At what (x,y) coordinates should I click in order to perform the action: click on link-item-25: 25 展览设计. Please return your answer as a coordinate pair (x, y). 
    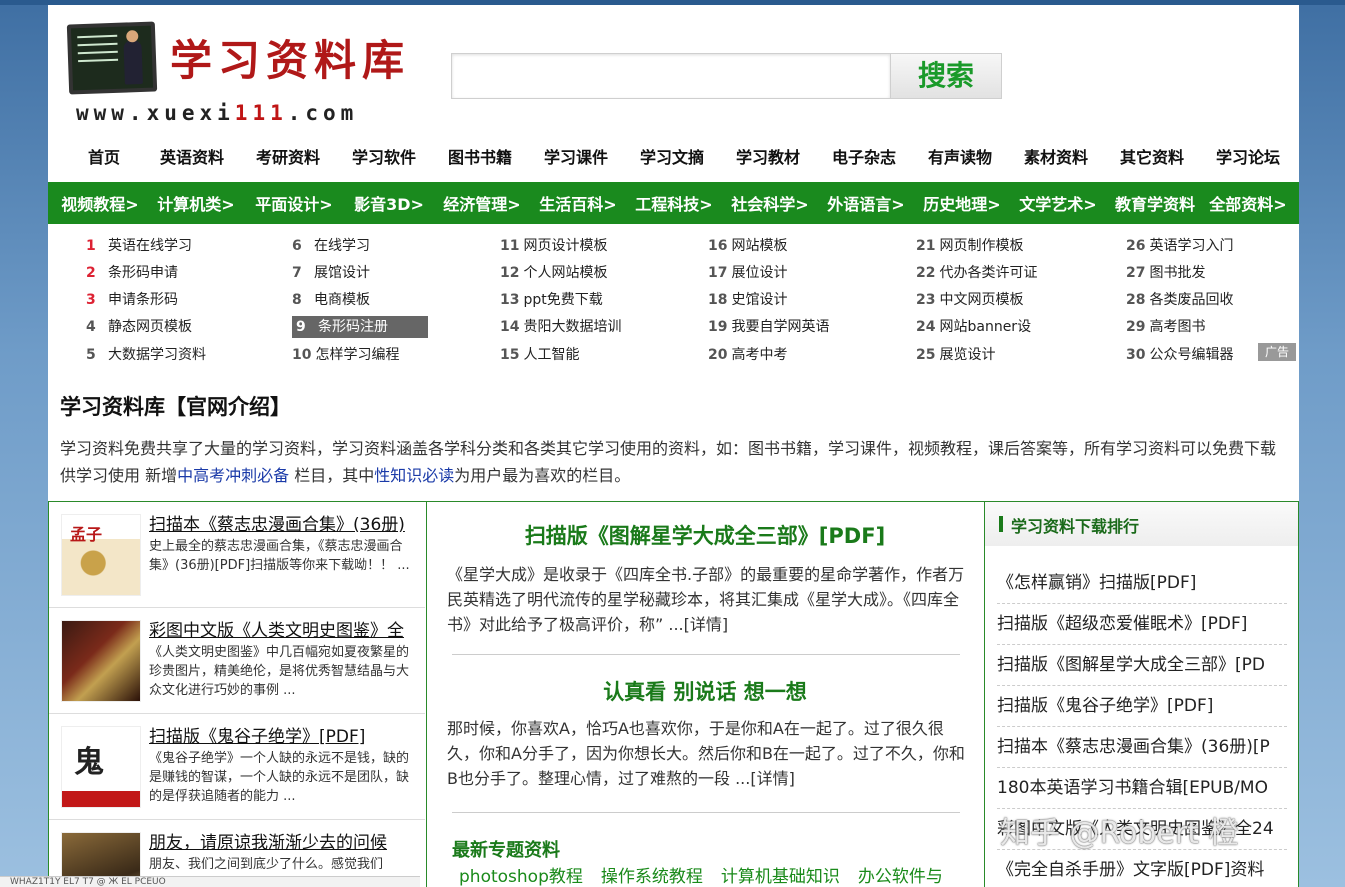
    Looking at the image, I should click on (955, 355).